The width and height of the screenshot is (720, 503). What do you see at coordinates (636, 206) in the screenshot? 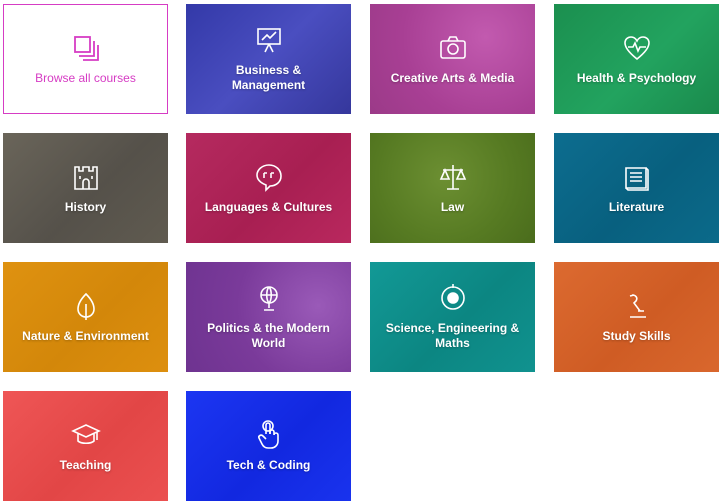
I see `tile-label: Literature` at bounding box center [636, 206].